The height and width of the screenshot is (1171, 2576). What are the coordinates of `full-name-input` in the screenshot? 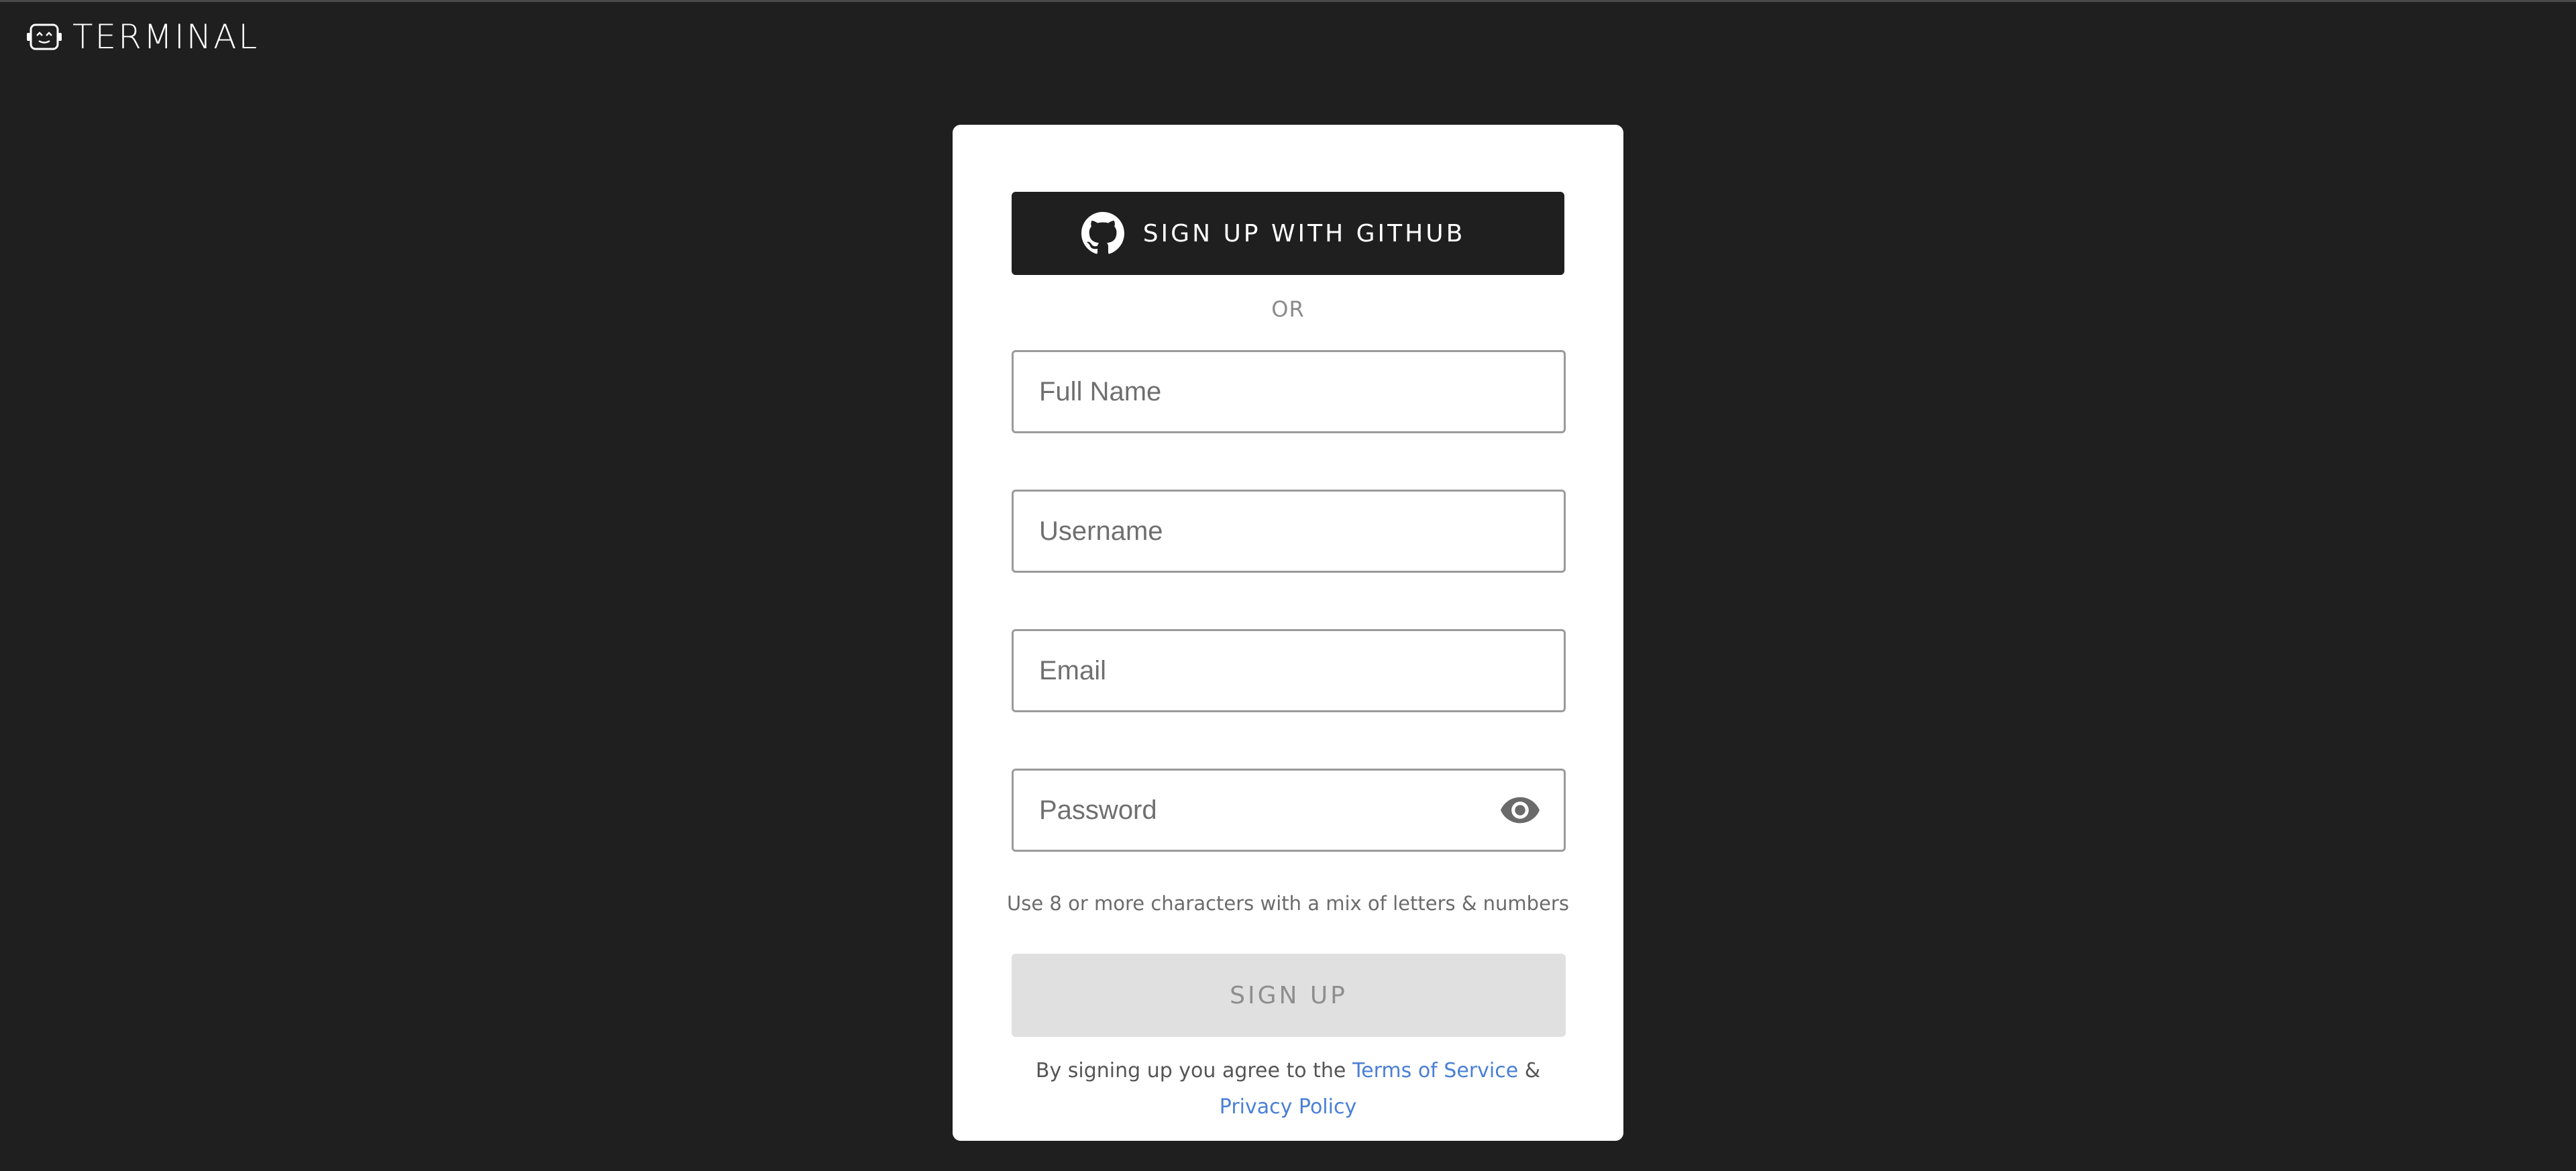 It's located at (1289, 391).